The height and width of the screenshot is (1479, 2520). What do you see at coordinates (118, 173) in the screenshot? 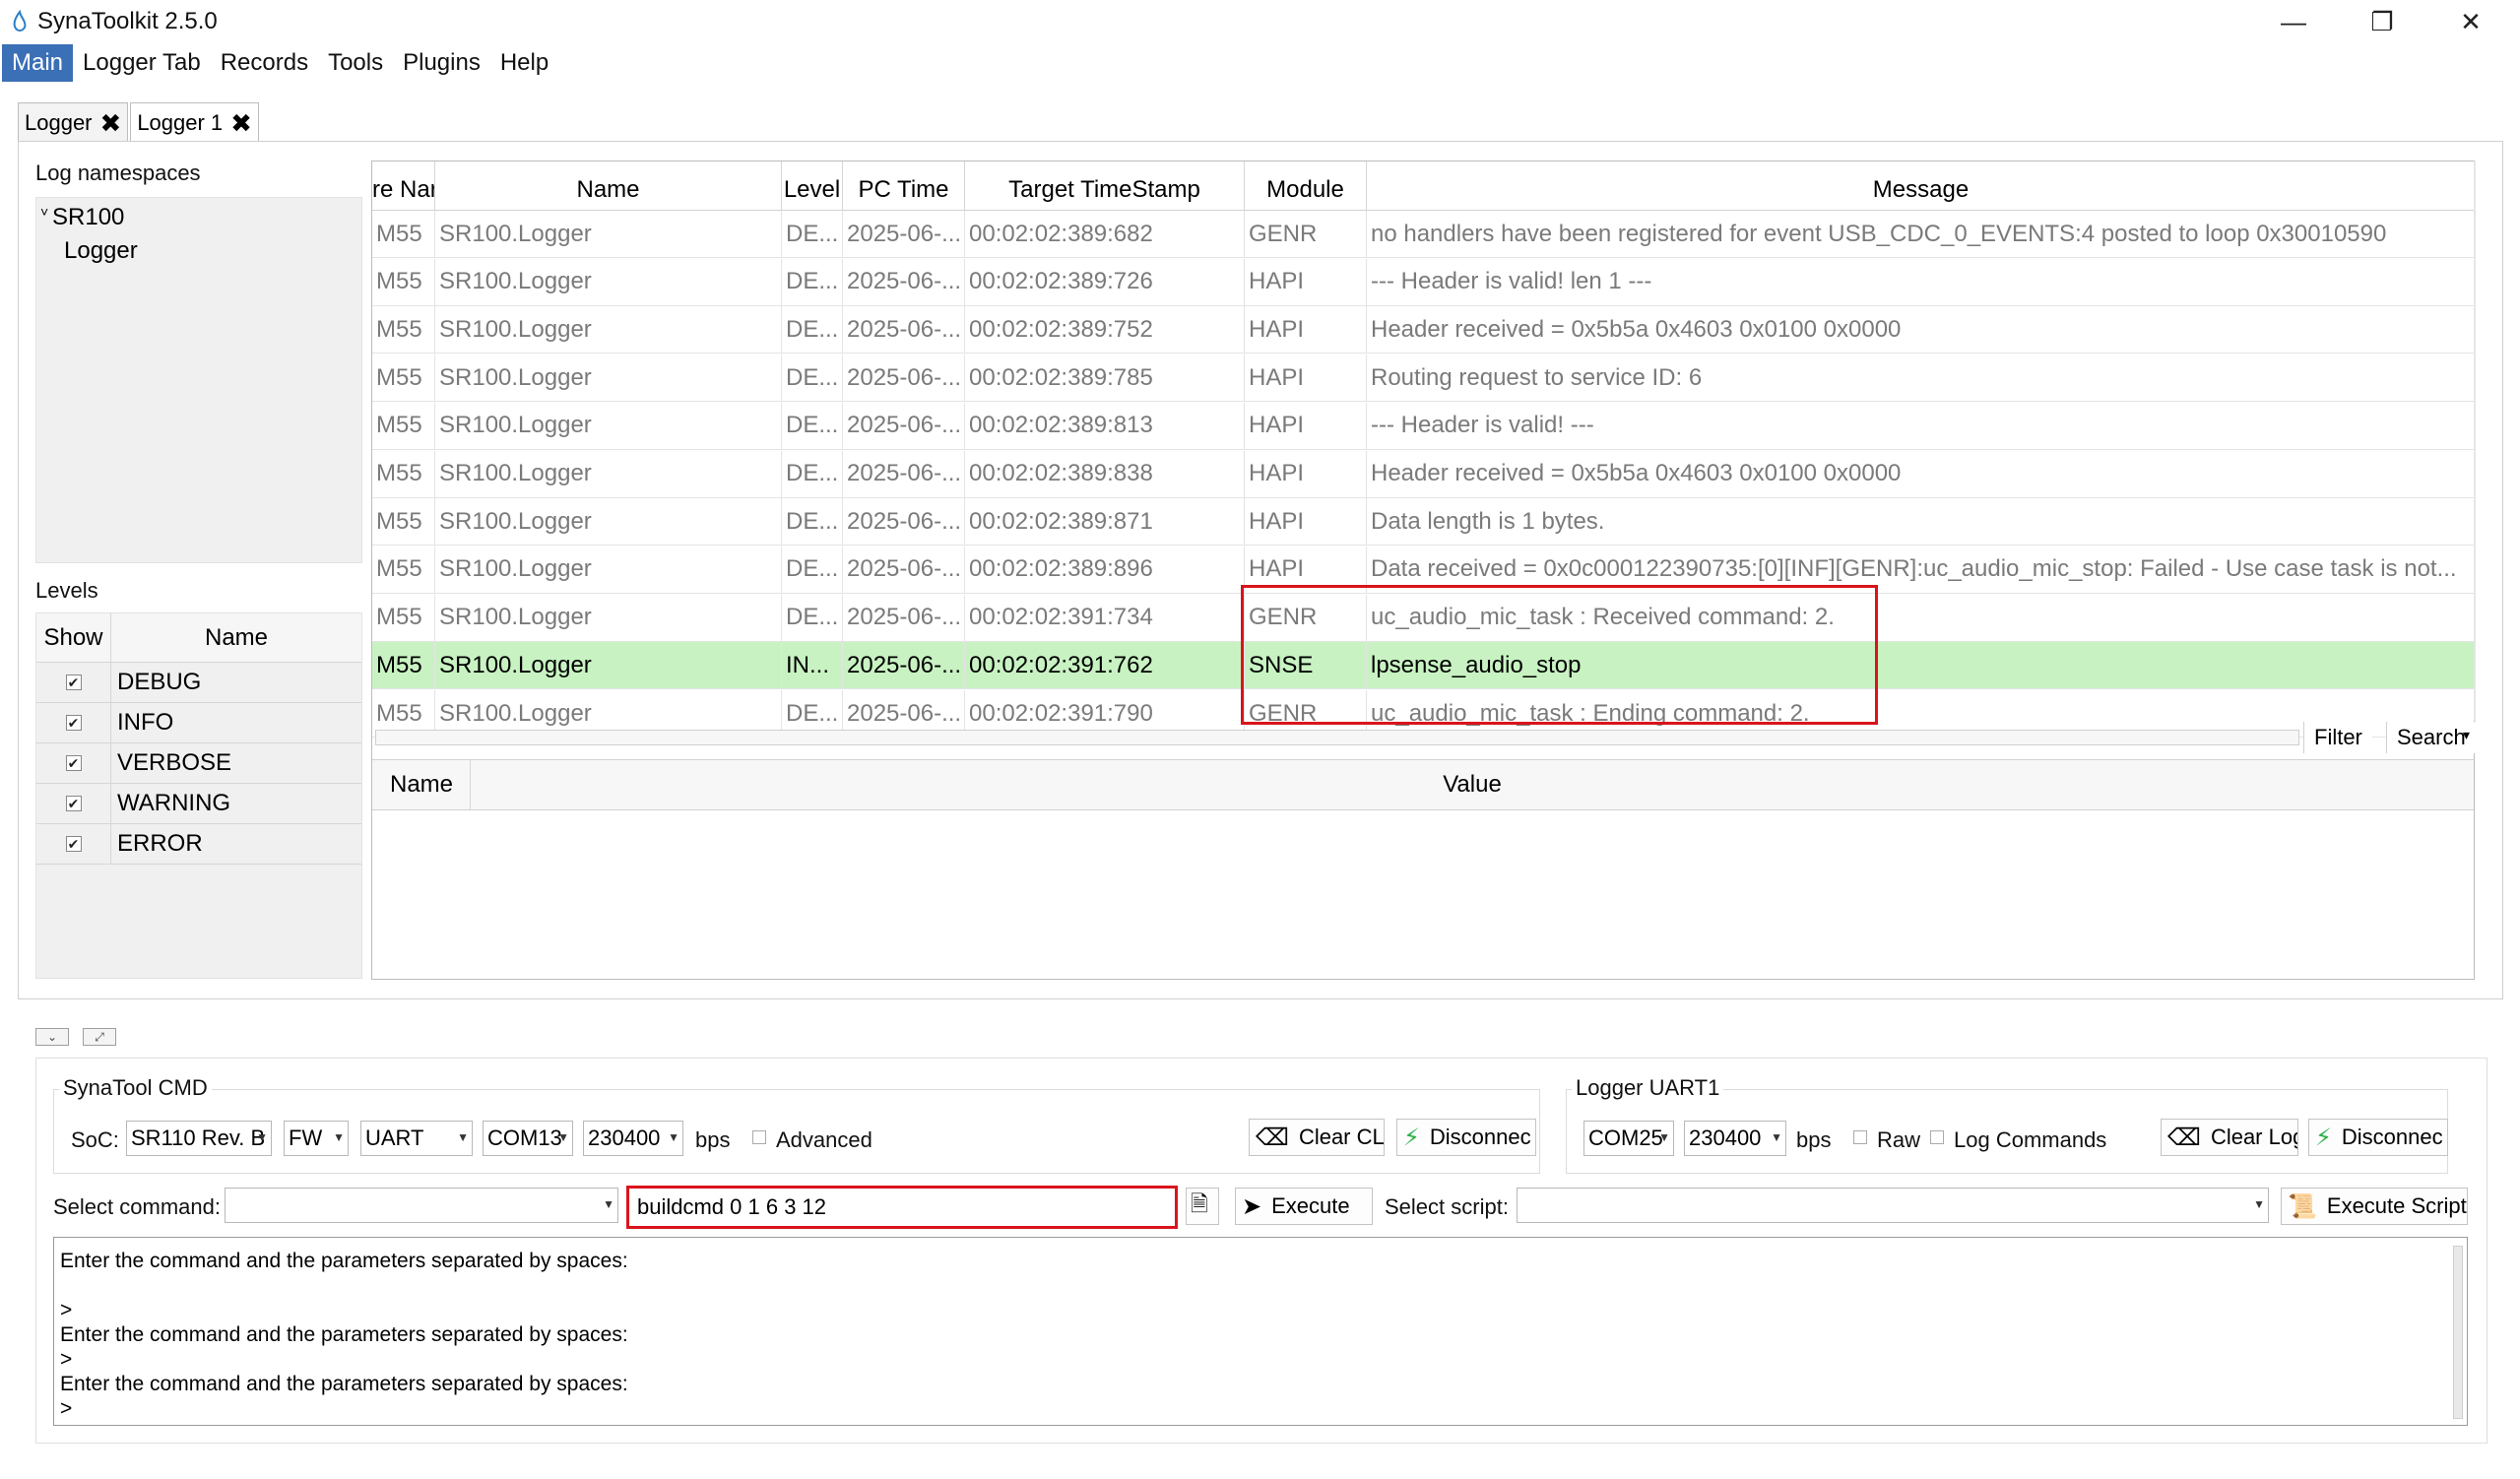
I see `log-namespaces-label: Log namespaces` at bounding box center [118, 173].